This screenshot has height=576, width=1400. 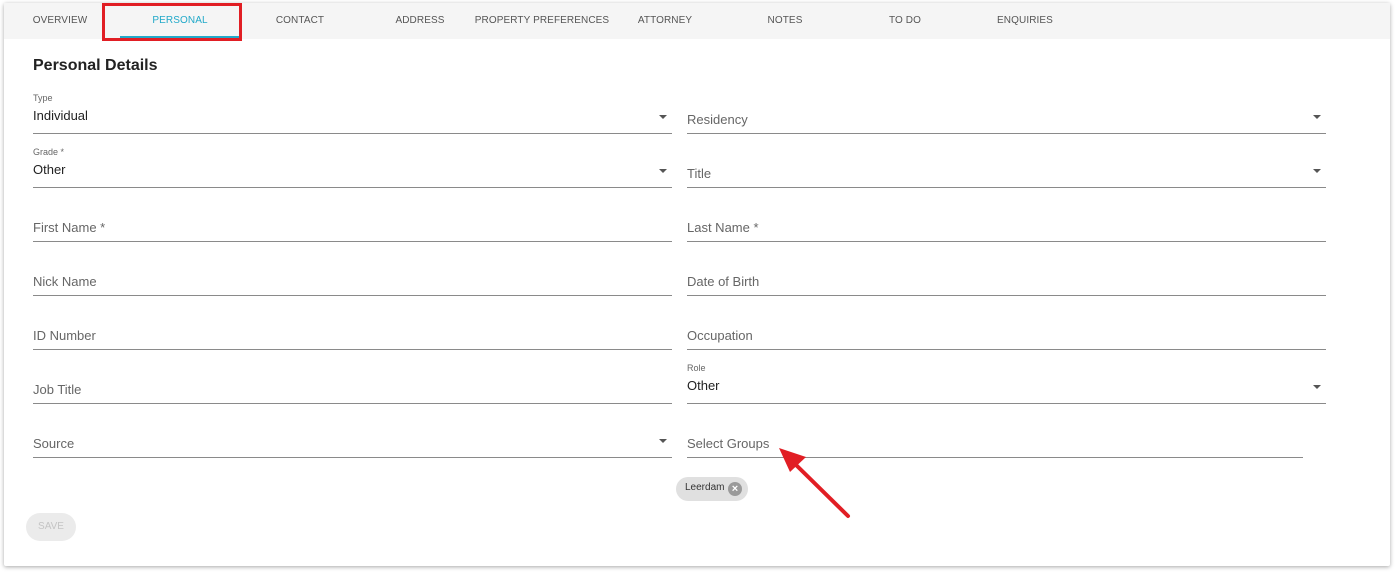 What do you see at coordinates (814, 483) in the screenshot?
I see `annotation-arrow-icon` at bounding box center [814, 483].